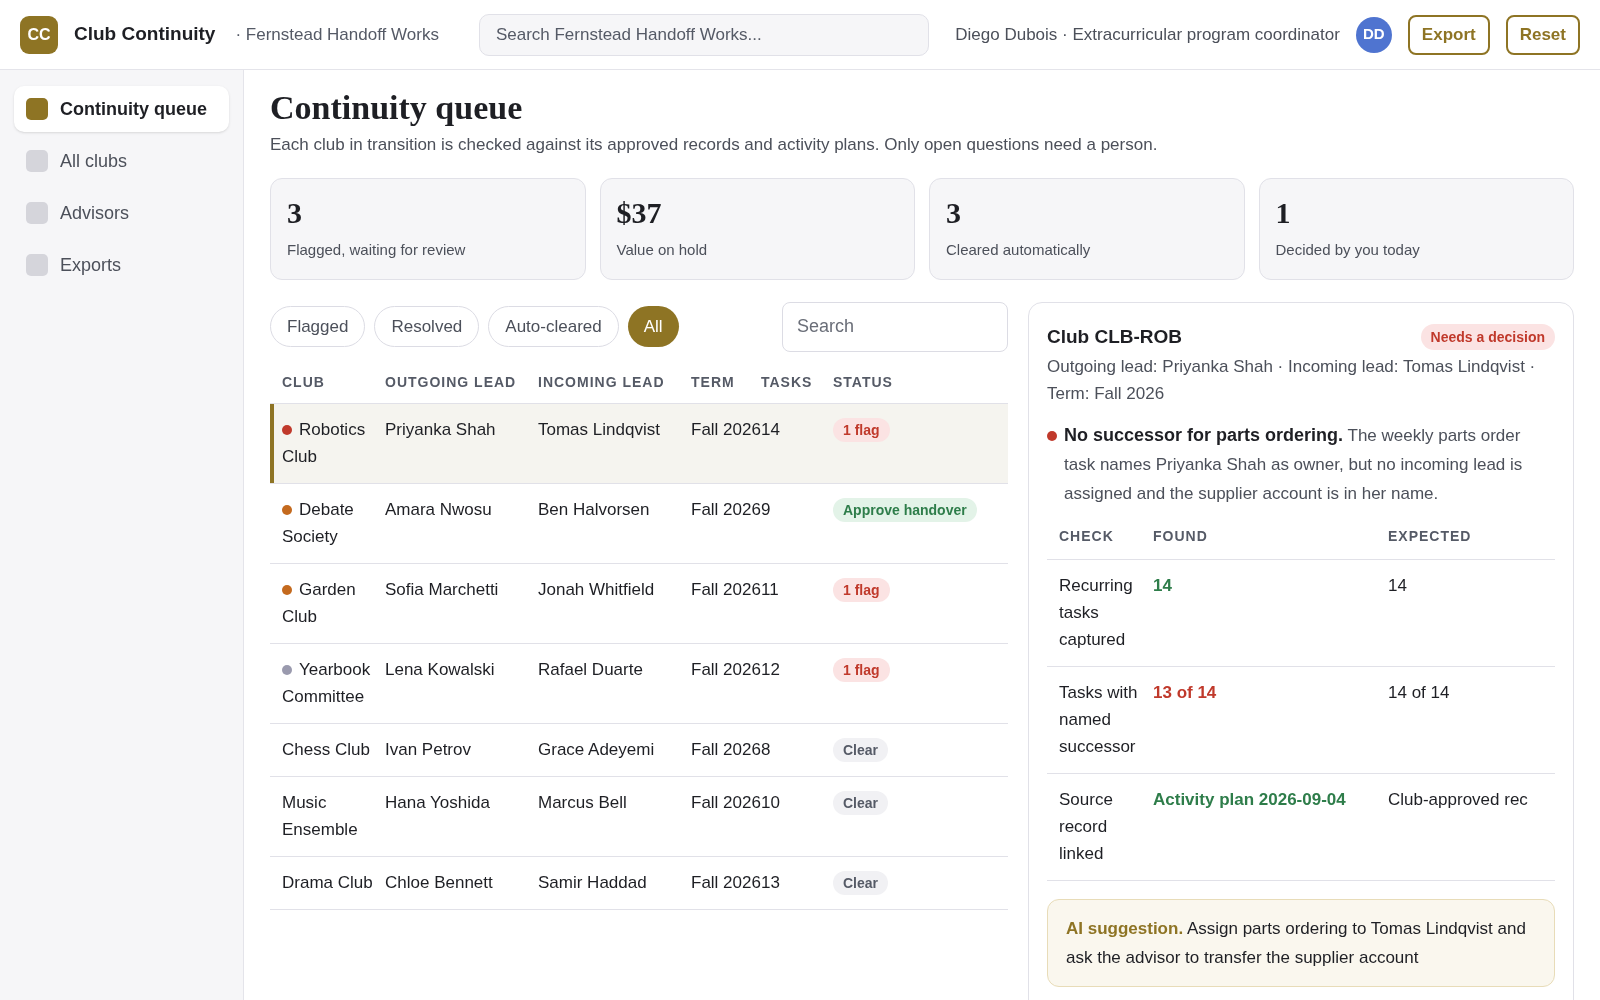 This screenshot has height=1000, width=1600. What do you see at coordinates (1147, 34) in the screenshot?
I see `user-label: Diego Dubois · Extracurricular program coordinator` at bounding box center [1147, 34].